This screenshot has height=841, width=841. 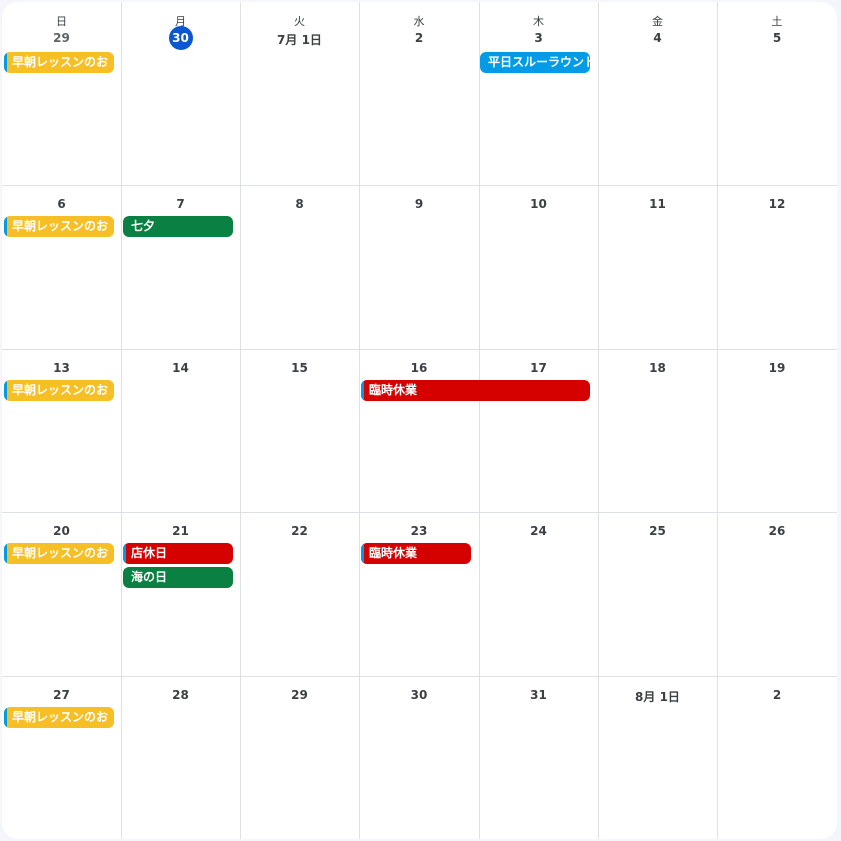 I want to click on day-cell: 24, so click(x=538, y=594).